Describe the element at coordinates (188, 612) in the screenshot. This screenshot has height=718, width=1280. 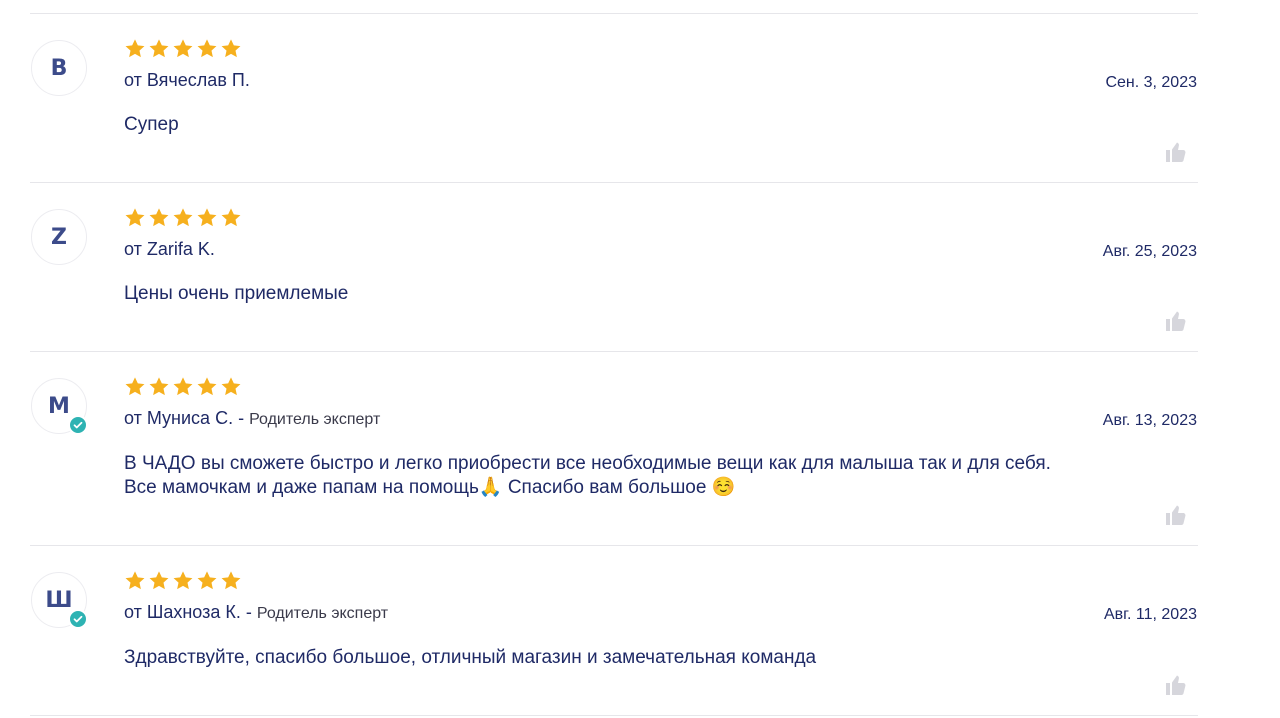
I see `author-name: от Шахноза К. -` at that location.